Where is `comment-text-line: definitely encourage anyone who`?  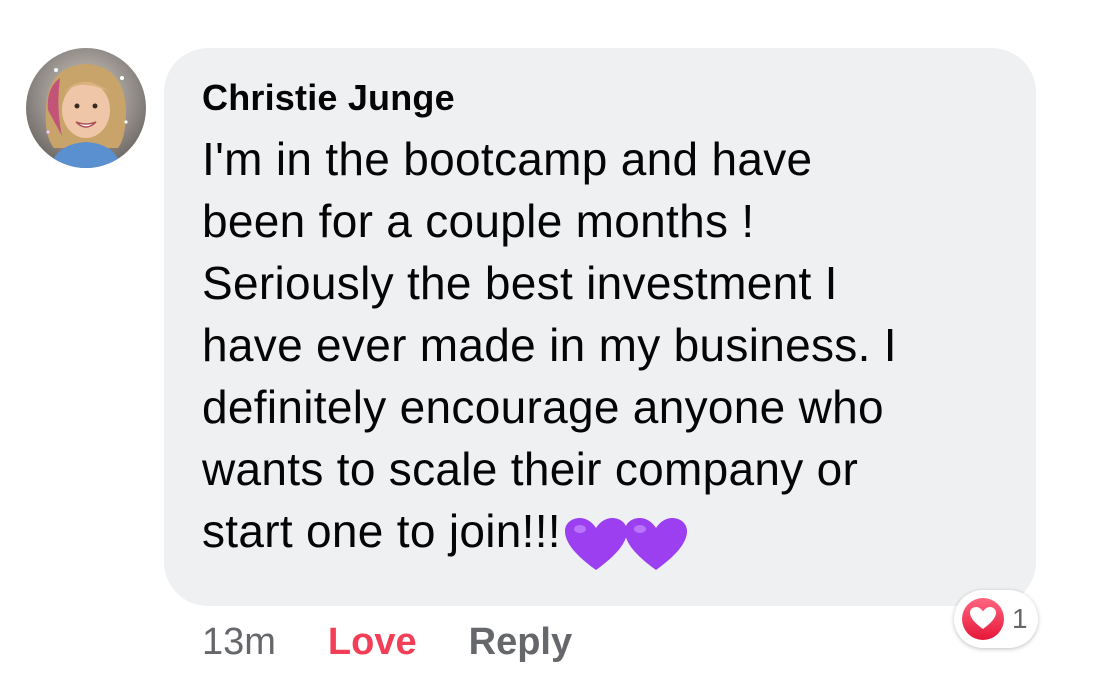
comment-text-line: definitely encourage anyone who is located at coordinates (543, 407).